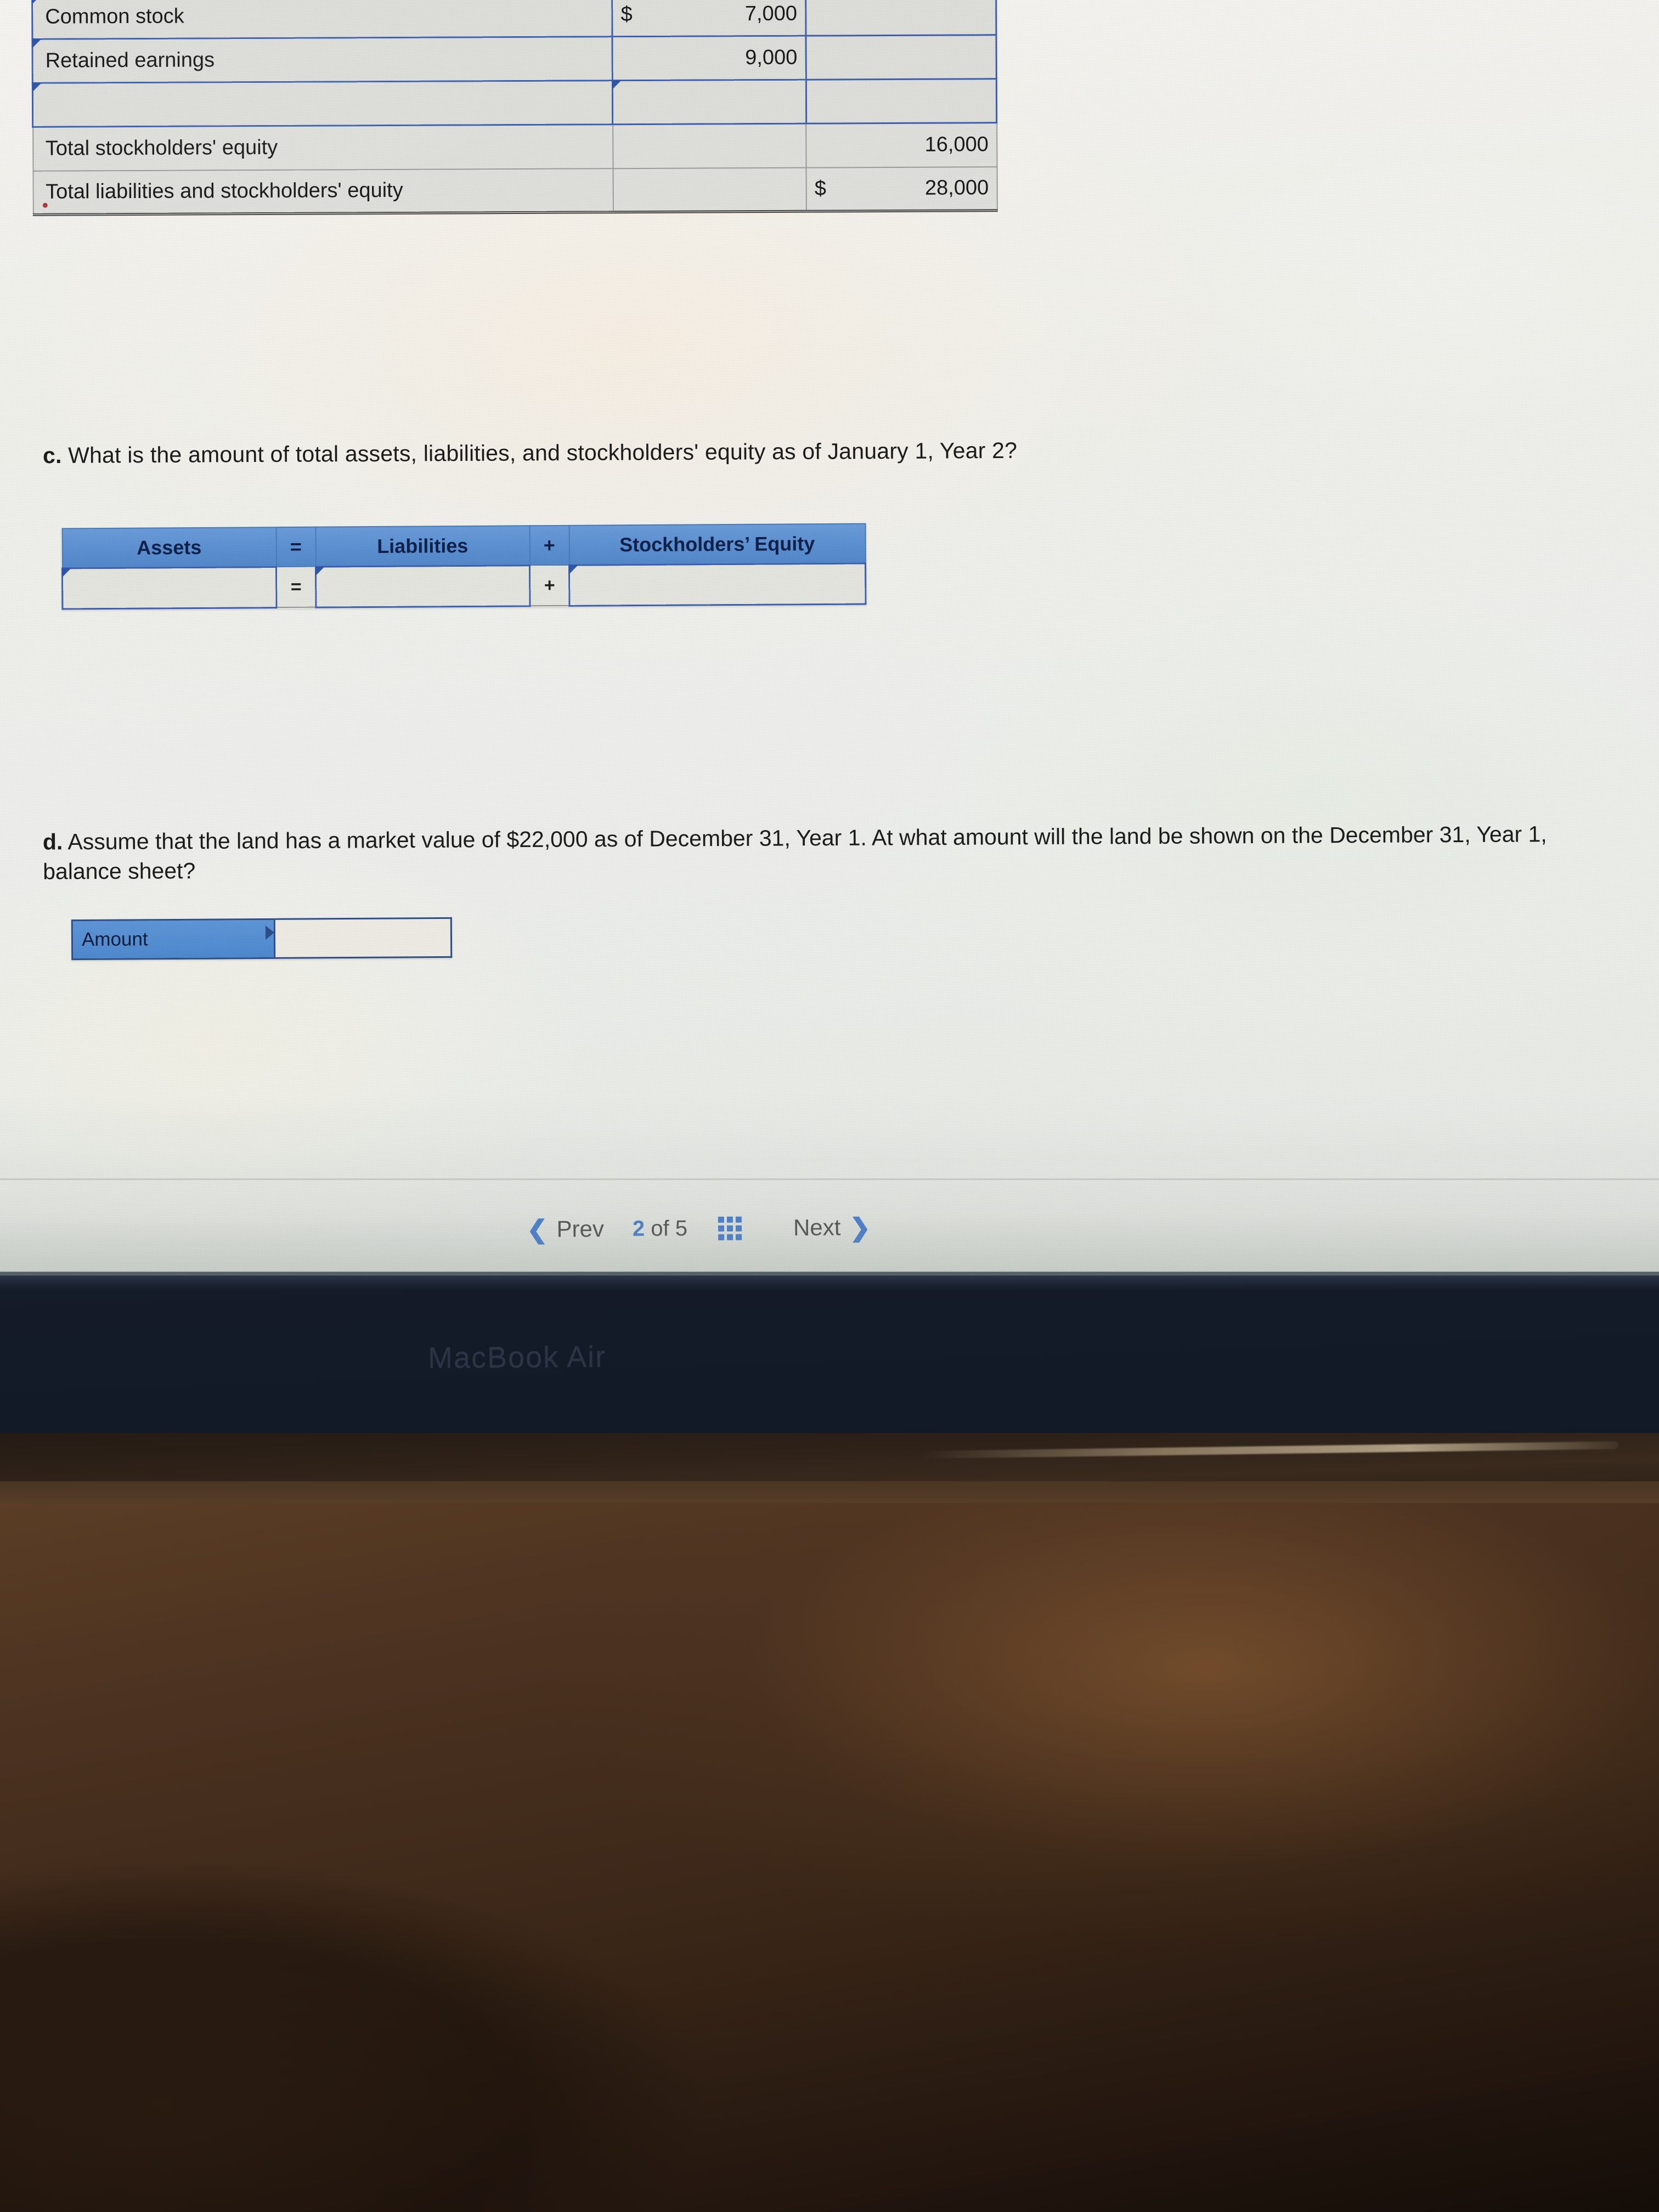 The width and height of the screenshot is (1659, 2212). What do you see at coordinates (699, 1228) in the screenshot?
I see `pager-bar: ❮ Prev 2 of 5 Next ❯` at bounding box center [699, 1228].